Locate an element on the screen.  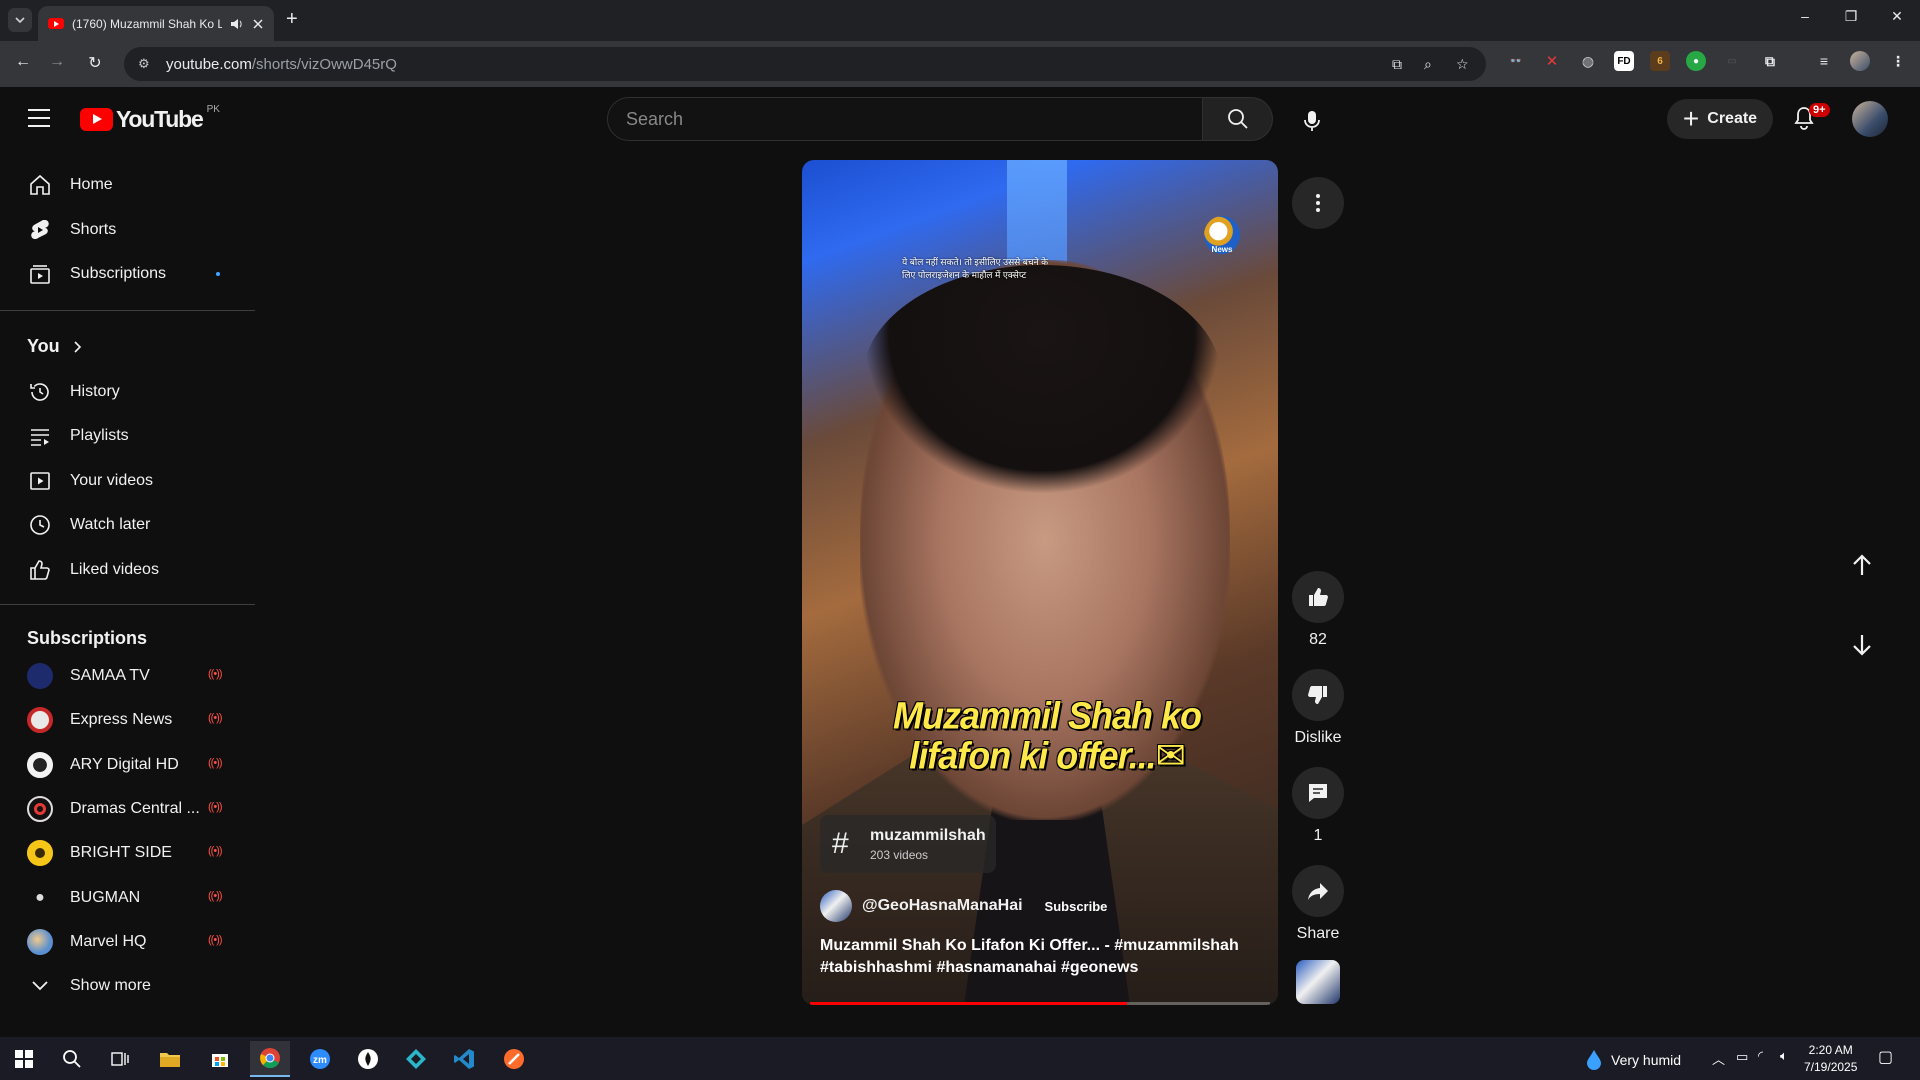
hashtag-video-count: 203 videos is located at coordinates (899, 854).